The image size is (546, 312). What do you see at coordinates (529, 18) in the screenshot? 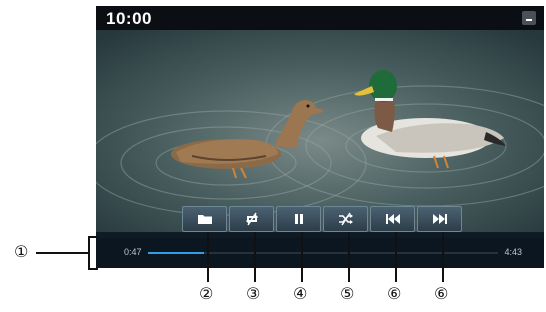
I see `menu-icon` at bounding box center [529, 18].